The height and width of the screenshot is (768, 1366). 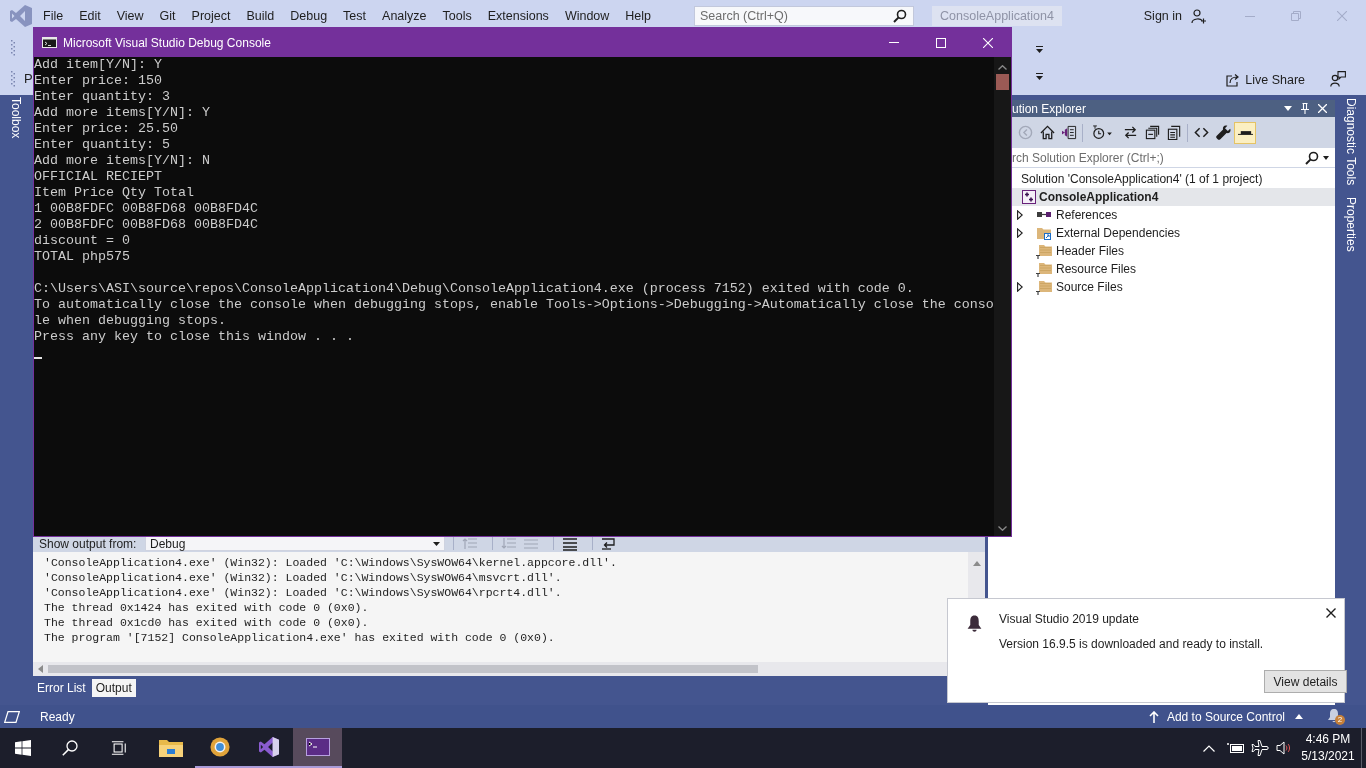 What do you see at coordinates (122, 161) in the screenshot?
I see `console-line: Add more items[Y/N]: N` at bounding box center [122, 161].